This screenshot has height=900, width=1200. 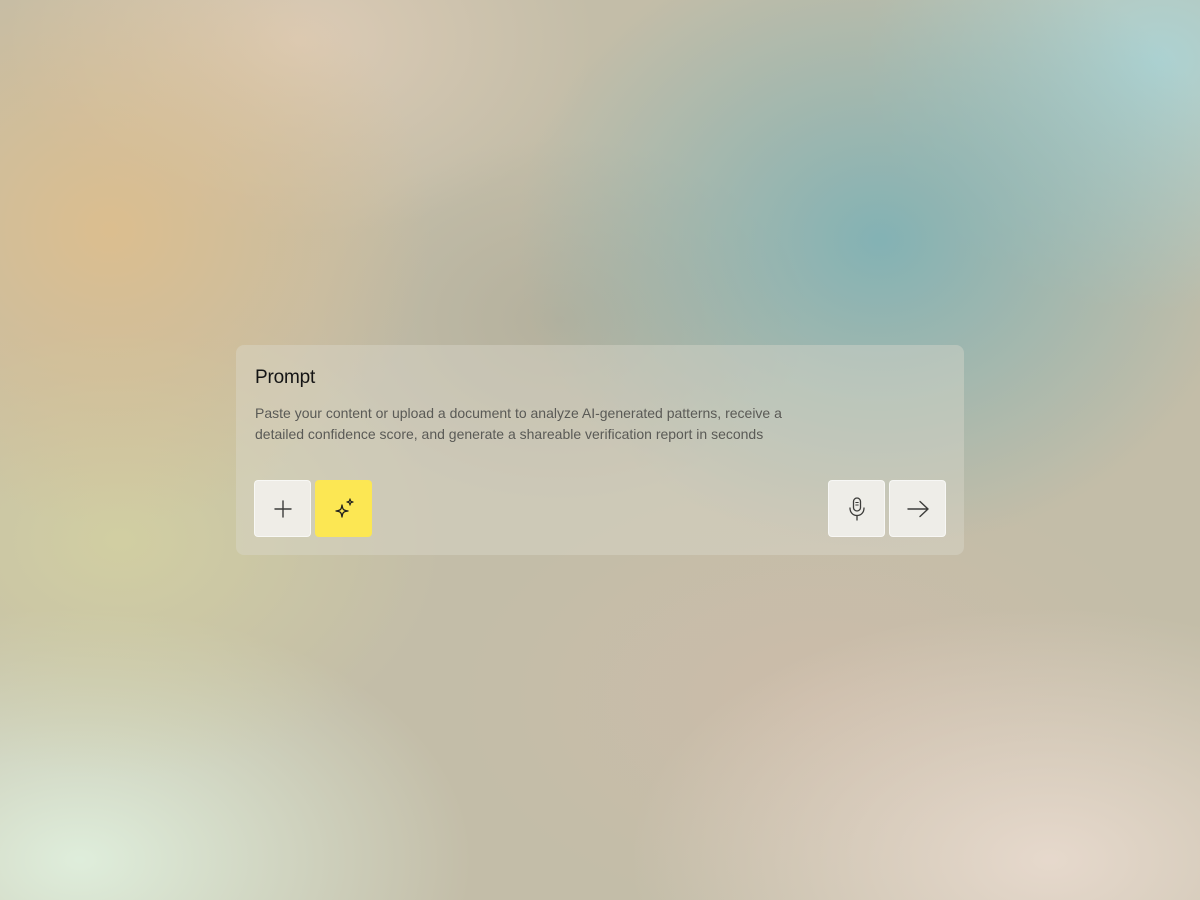 I want to click on microphone-icon, so click(x=856, y=508).